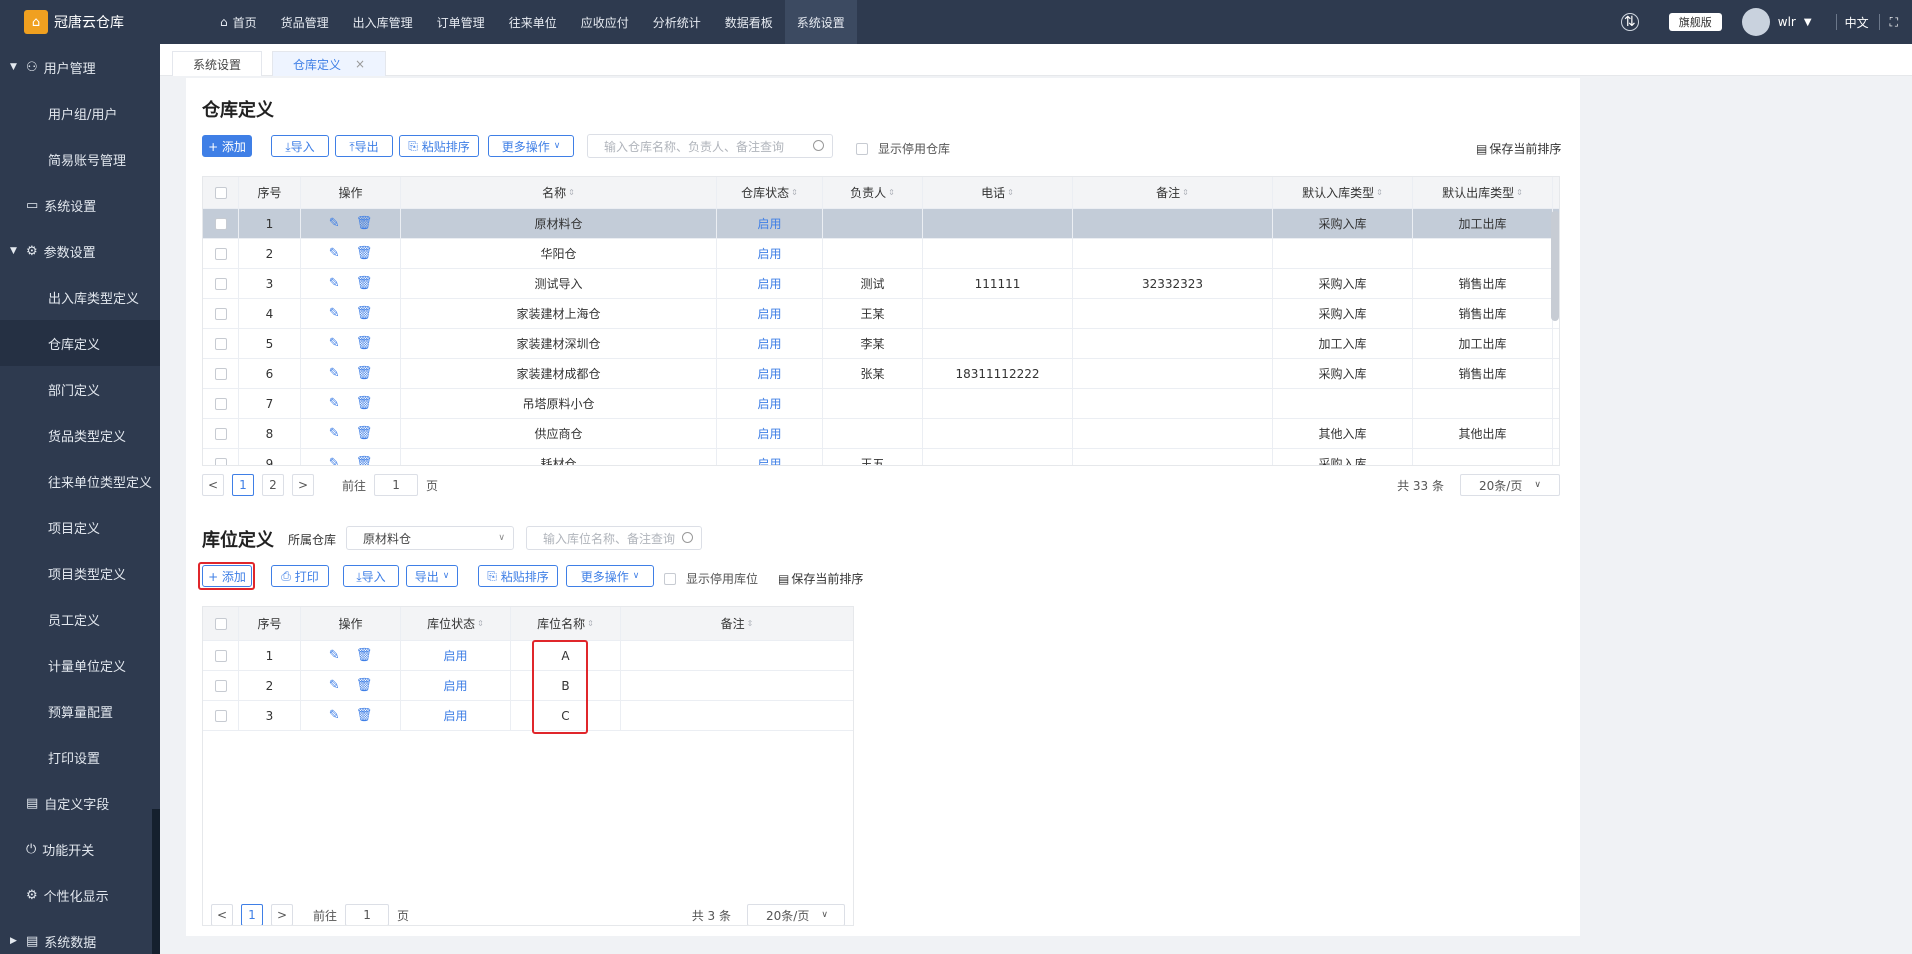 The height and width of the screenshot is (954, 1912). I want to click on table-row: 2 ✎ 🗑 启用 B, so click(528, 686).